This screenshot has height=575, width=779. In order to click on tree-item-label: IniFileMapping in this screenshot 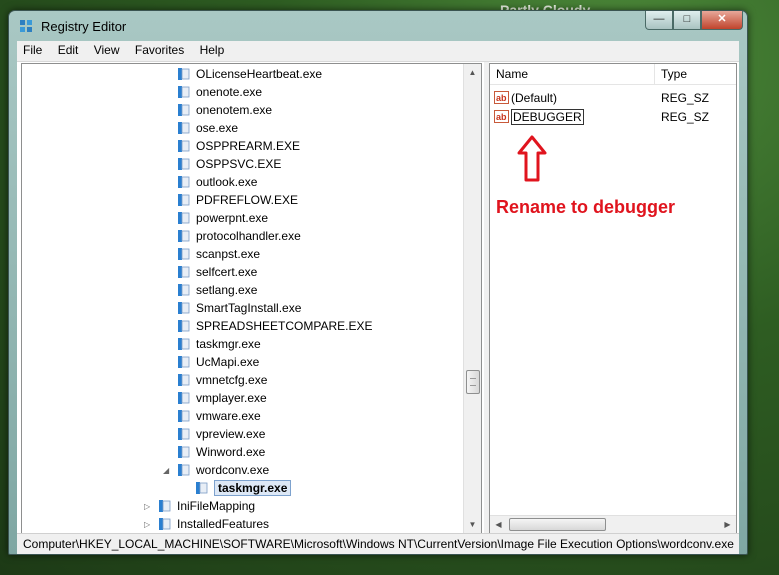, I will do `click(216, 506)`.